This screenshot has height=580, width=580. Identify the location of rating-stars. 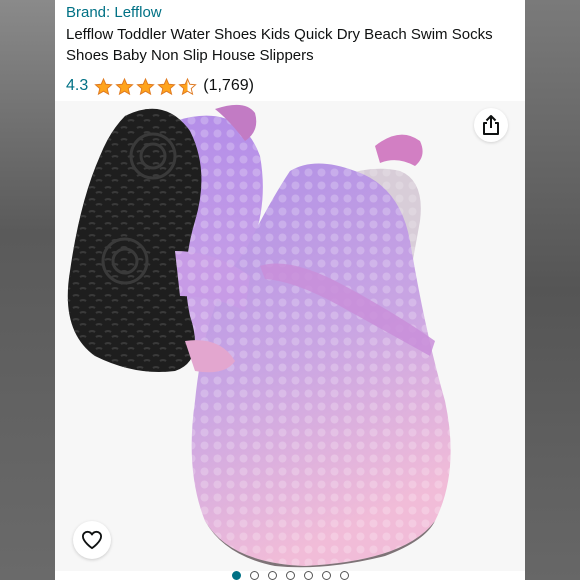
(146, 86).